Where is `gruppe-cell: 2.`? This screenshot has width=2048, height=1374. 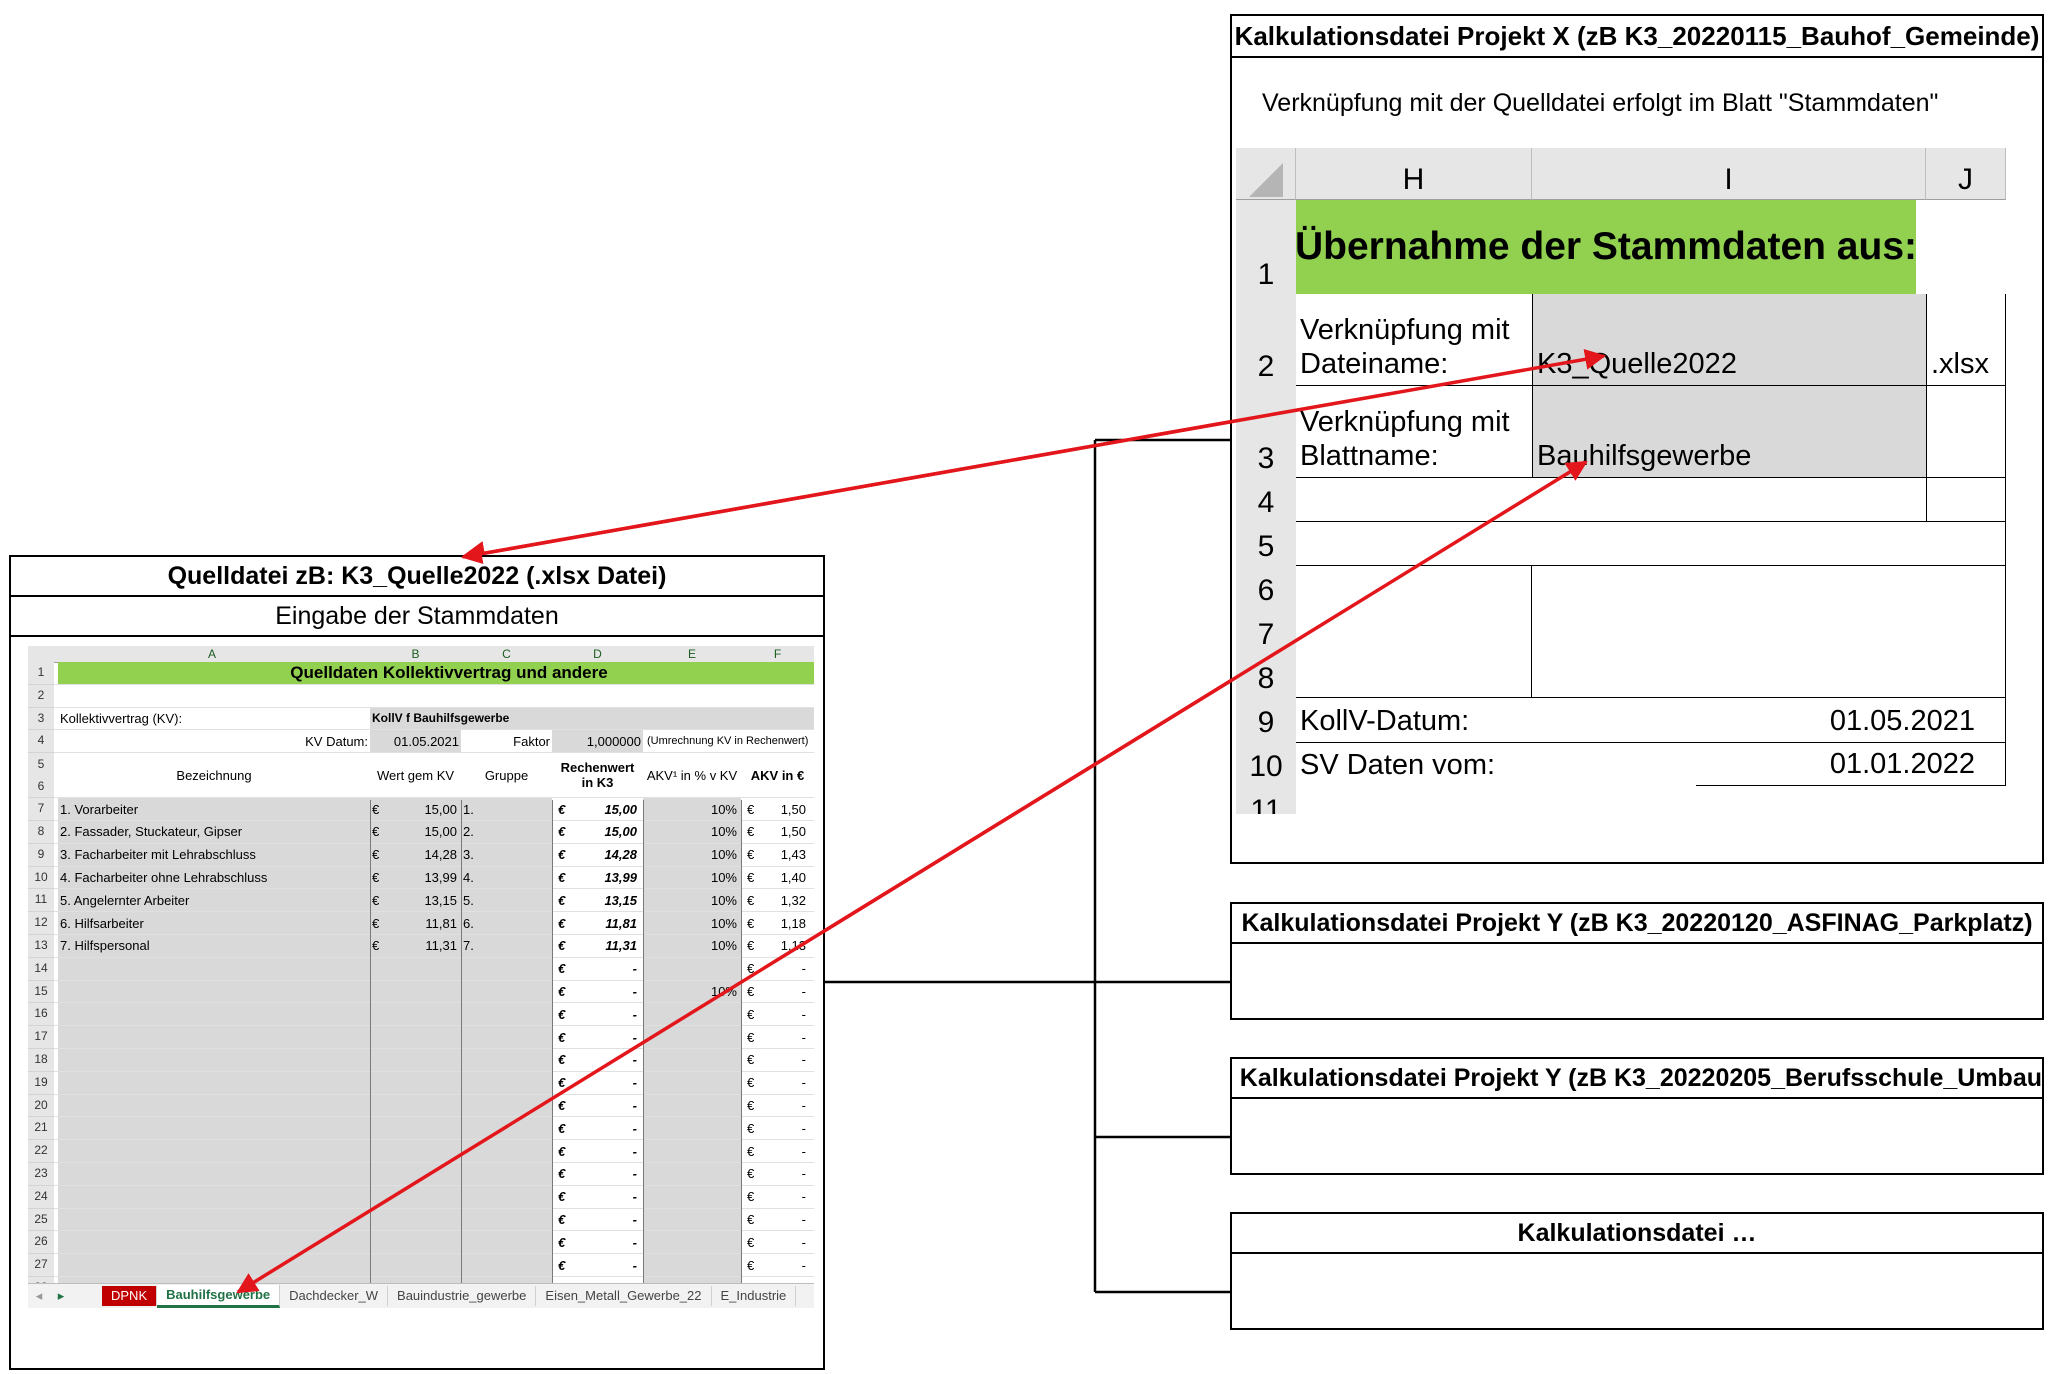
gruppe-cell: 2. is located at coordinates (506, 831).